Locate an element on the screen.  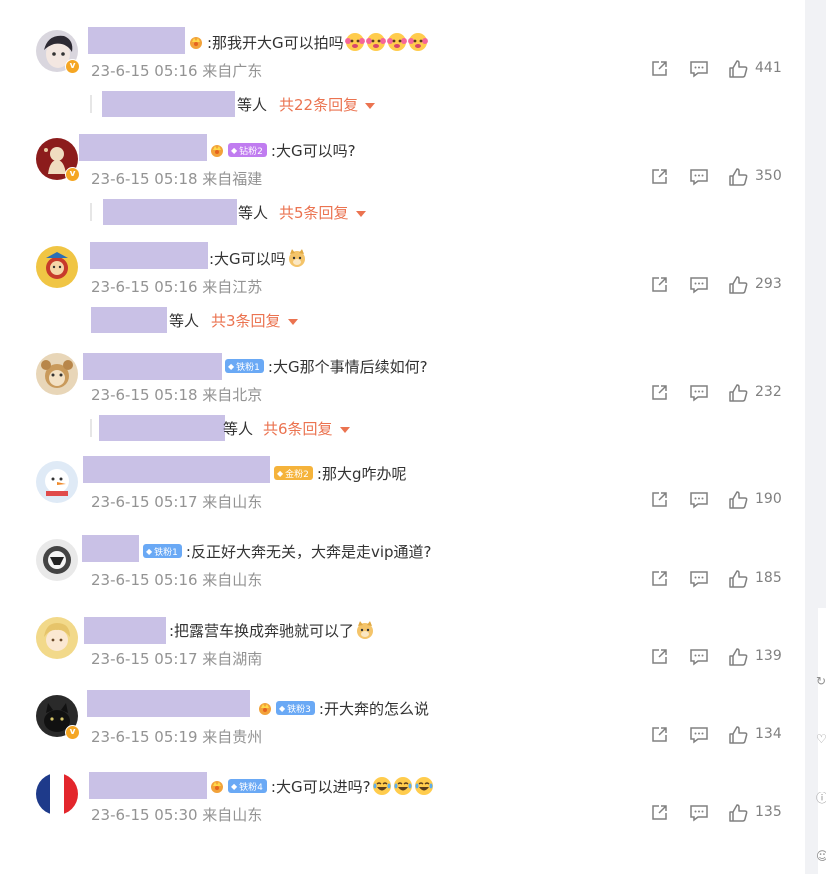
fan-badge: ◆ 钻粉2 is located at coordinates (247, 150).